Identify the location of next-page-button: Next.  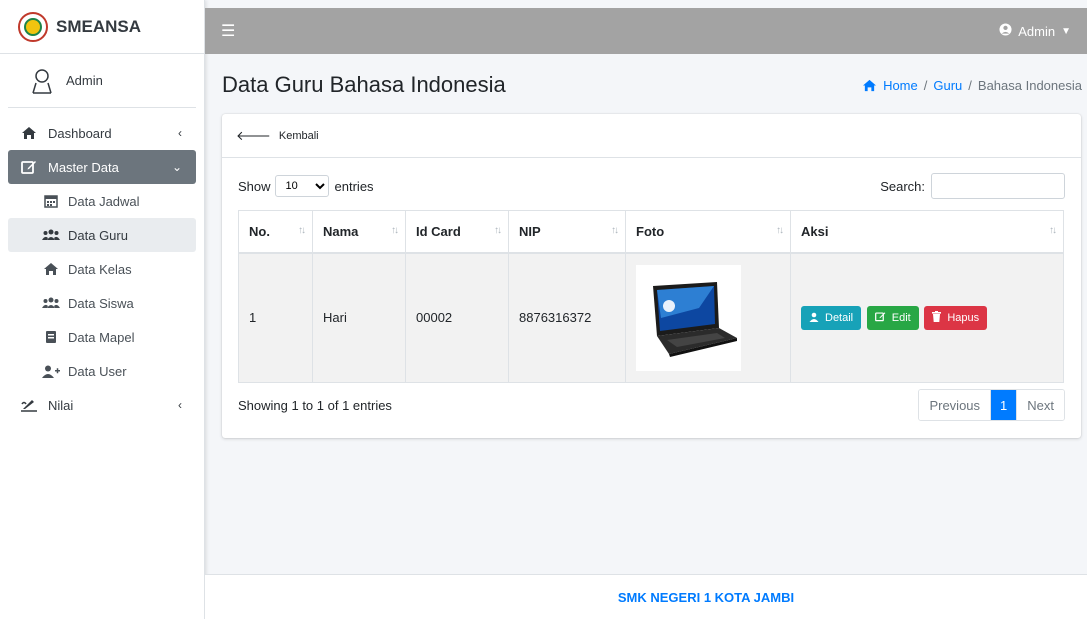
(1040, 405).